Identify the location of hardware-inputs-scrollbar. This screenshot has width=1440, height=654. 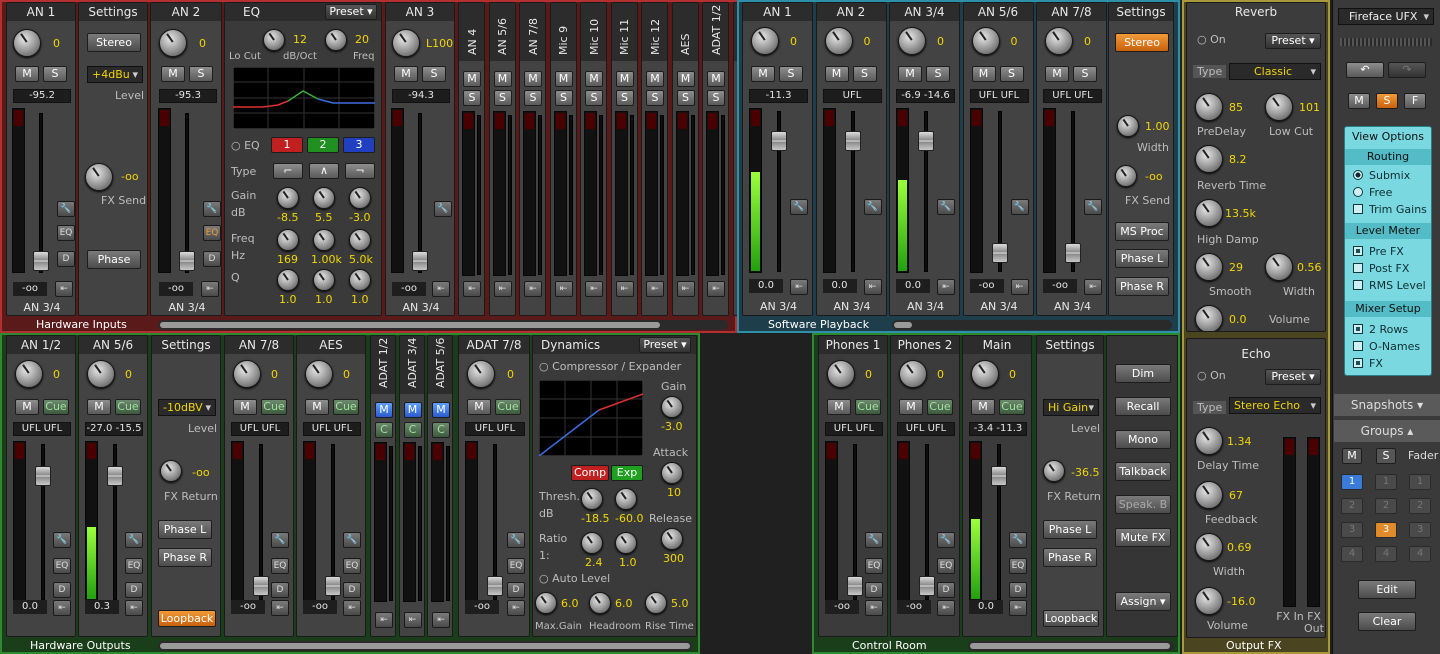
(443, 325).